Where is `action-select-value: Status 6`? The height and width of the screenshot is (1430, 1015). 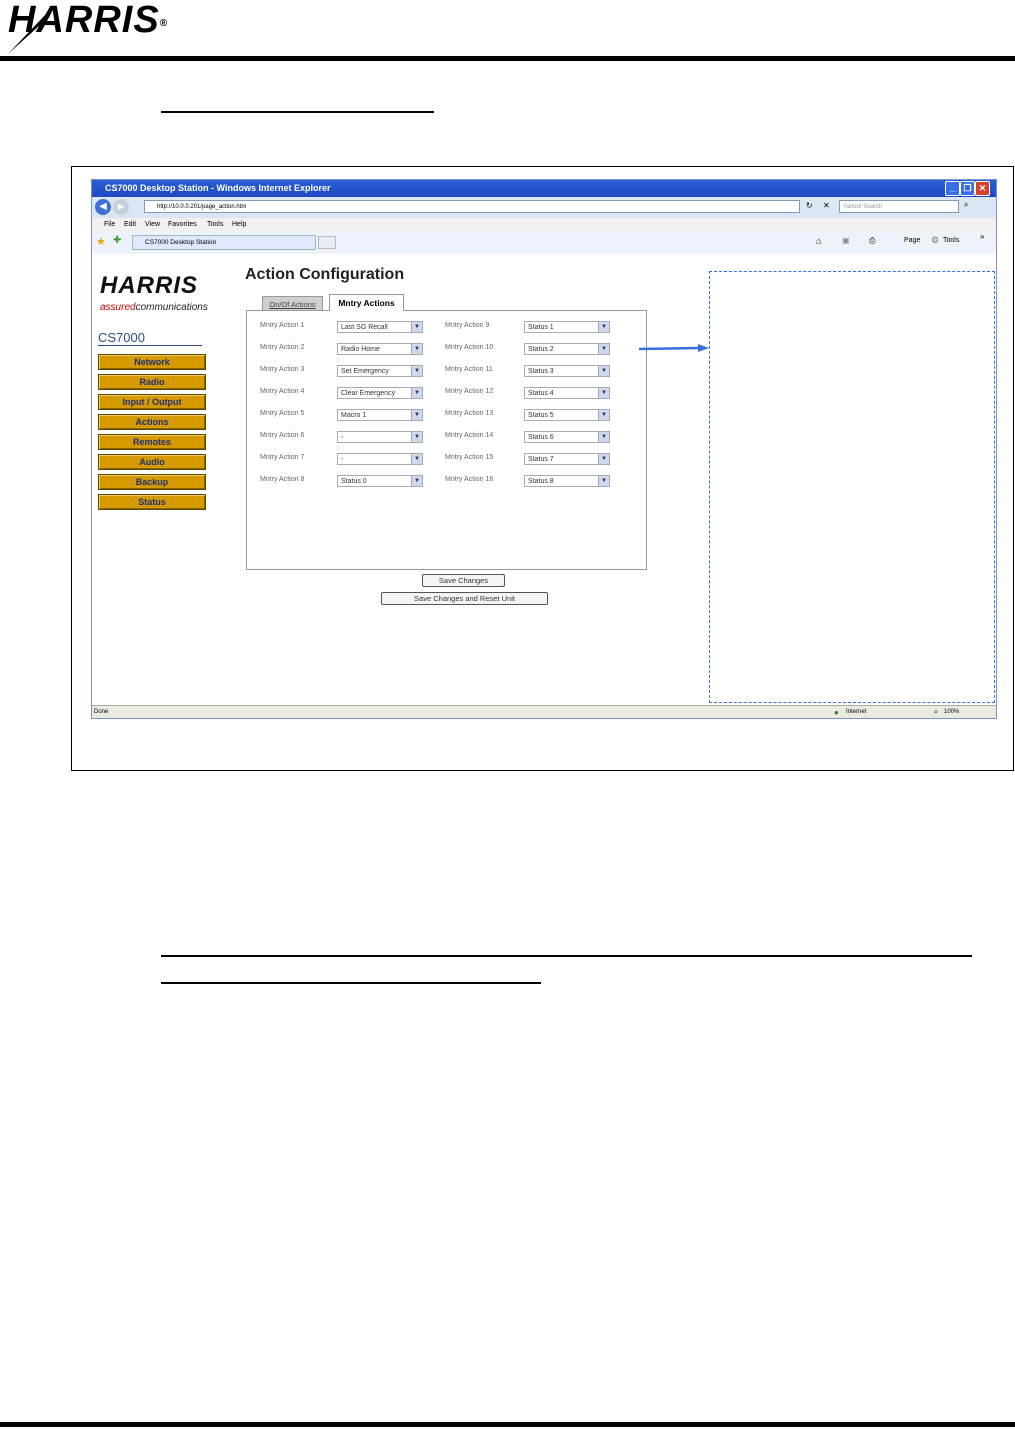 action-select-value: Status 6 is located at coordinates (541, 437).